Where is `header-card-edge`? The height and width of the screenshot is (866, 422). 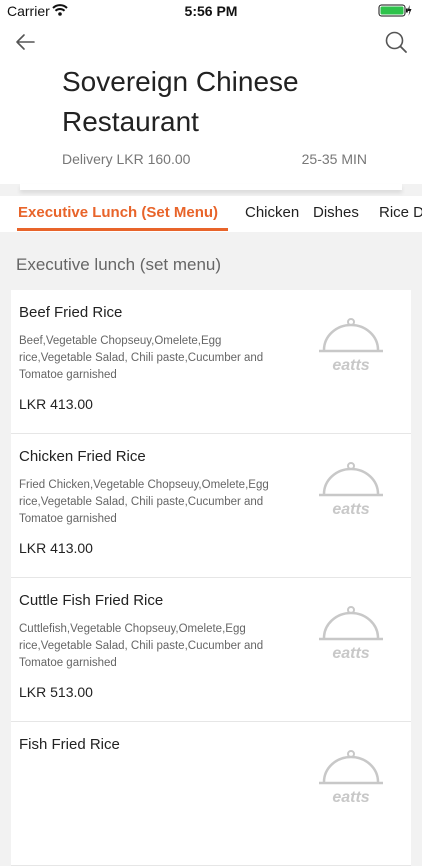
header-card-edge is located at coordinates (211, 187).